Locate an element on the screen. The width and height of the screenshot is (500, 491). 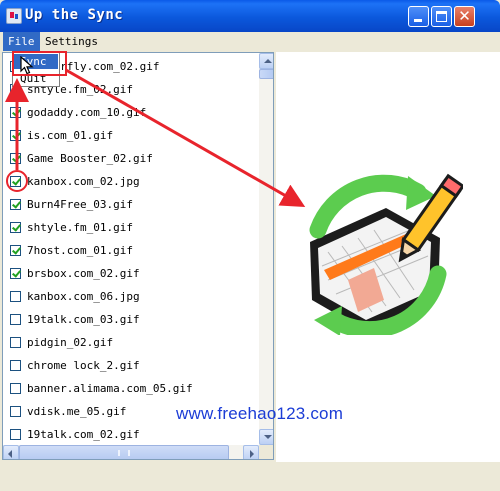
item-label: kanbox.com_06.jpg is located at coordinates (83, 296).